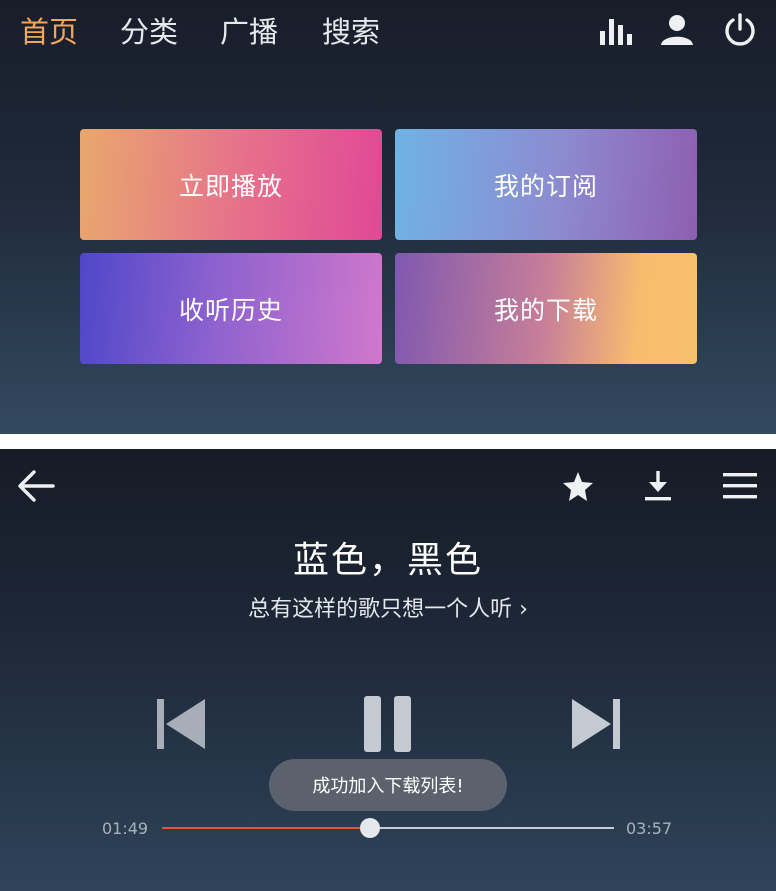 This screenshot has width=776, height=891. I want to click on tab-home: 首页, so click(49, 32).